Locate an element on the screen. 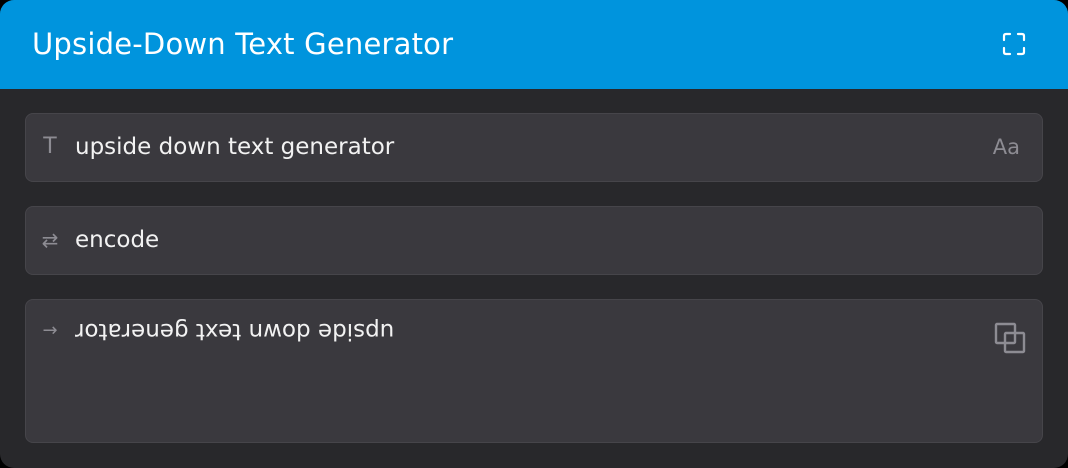 This screenshot has width=1068, height=468. fullscreen-button is located at coordinates (1014, 44).